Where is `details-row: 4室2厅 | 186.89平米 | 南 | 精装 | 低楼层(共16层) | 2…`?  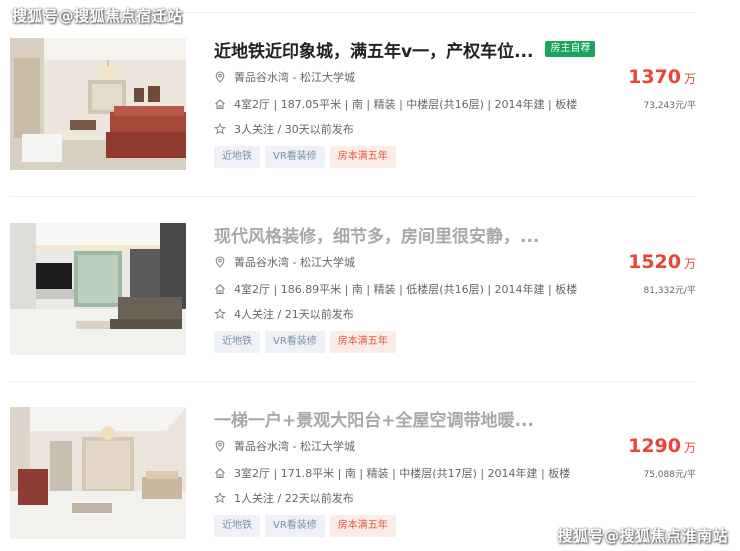
details-row: 4室2厅 | 186.89平米 | 南 | 精装 | 低楼层(共16层) | 2… is located at coordinates (395, 289).